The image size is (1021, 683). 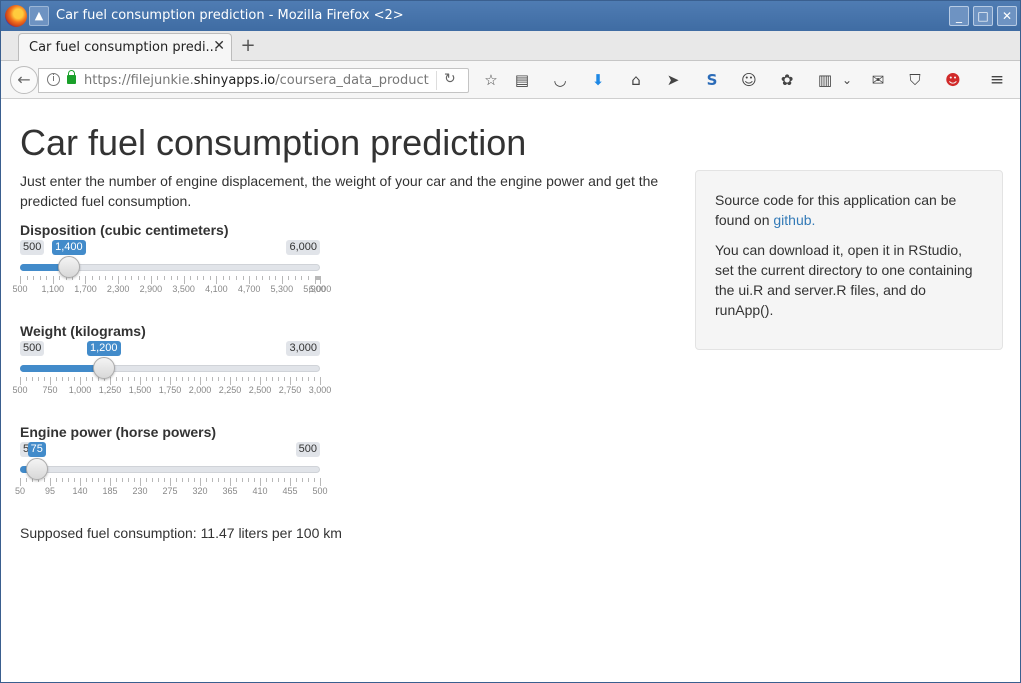 What do you see at coordinates (248, 45) in the screenshot?
I see `new-tab-button: +` at bounding box center [248, 45].